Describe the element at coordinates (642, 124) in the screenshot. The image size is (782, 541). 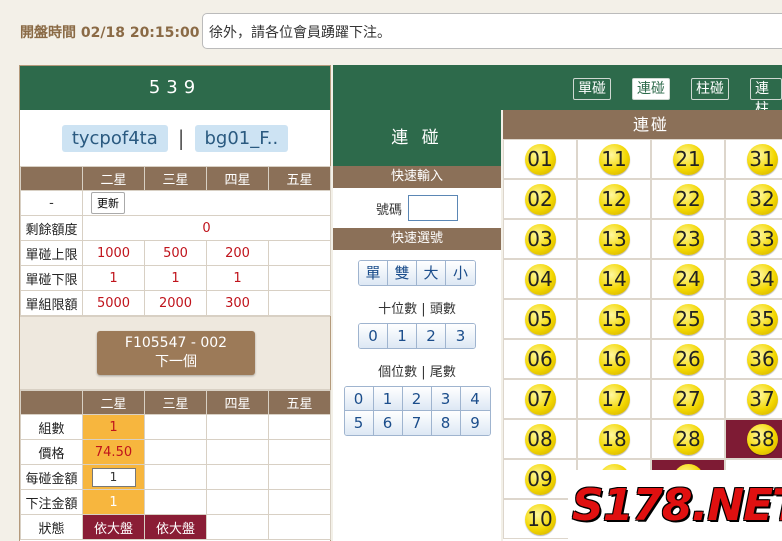
I see `ball-grid-title: 連碰` at that location.